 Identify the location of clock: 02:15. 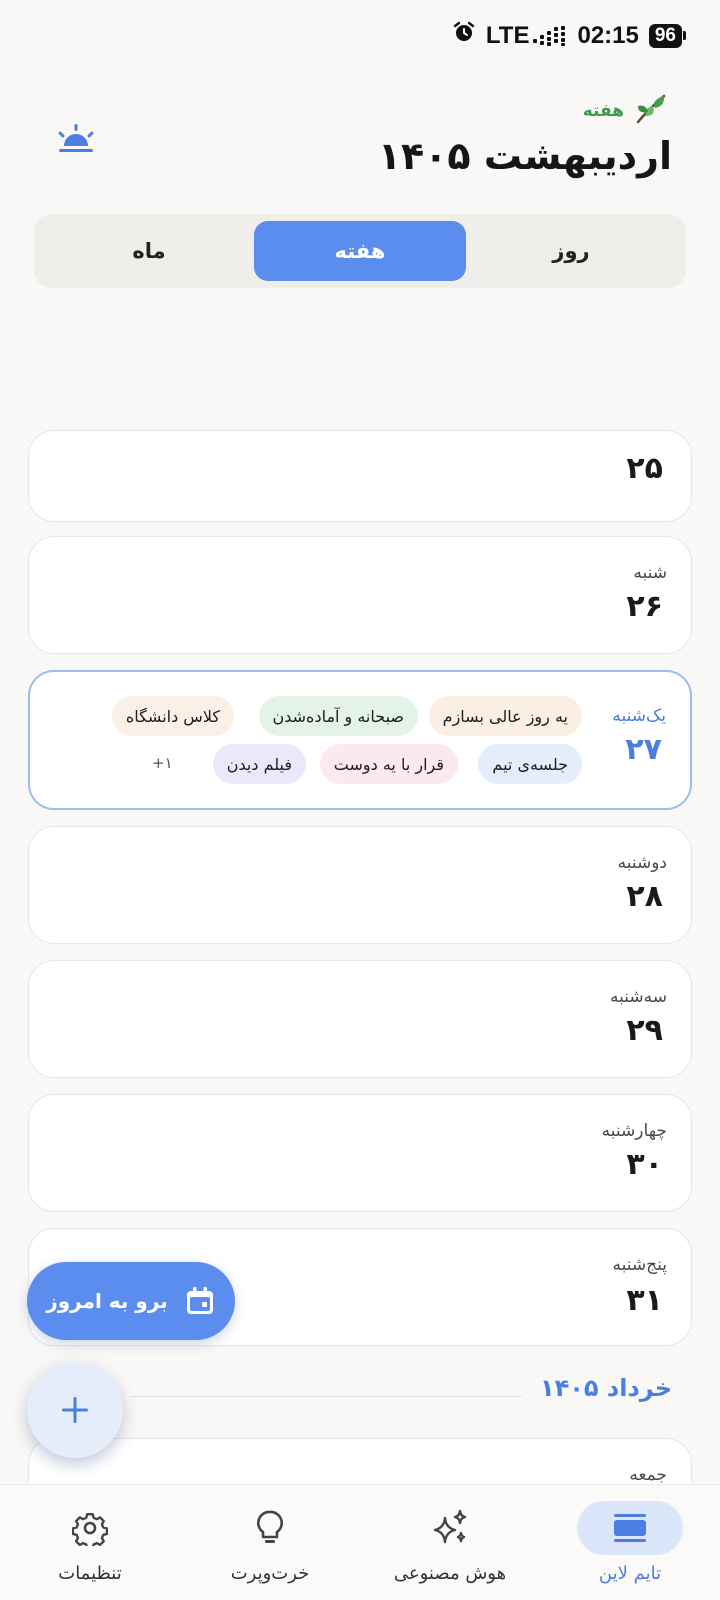
(608, 35).